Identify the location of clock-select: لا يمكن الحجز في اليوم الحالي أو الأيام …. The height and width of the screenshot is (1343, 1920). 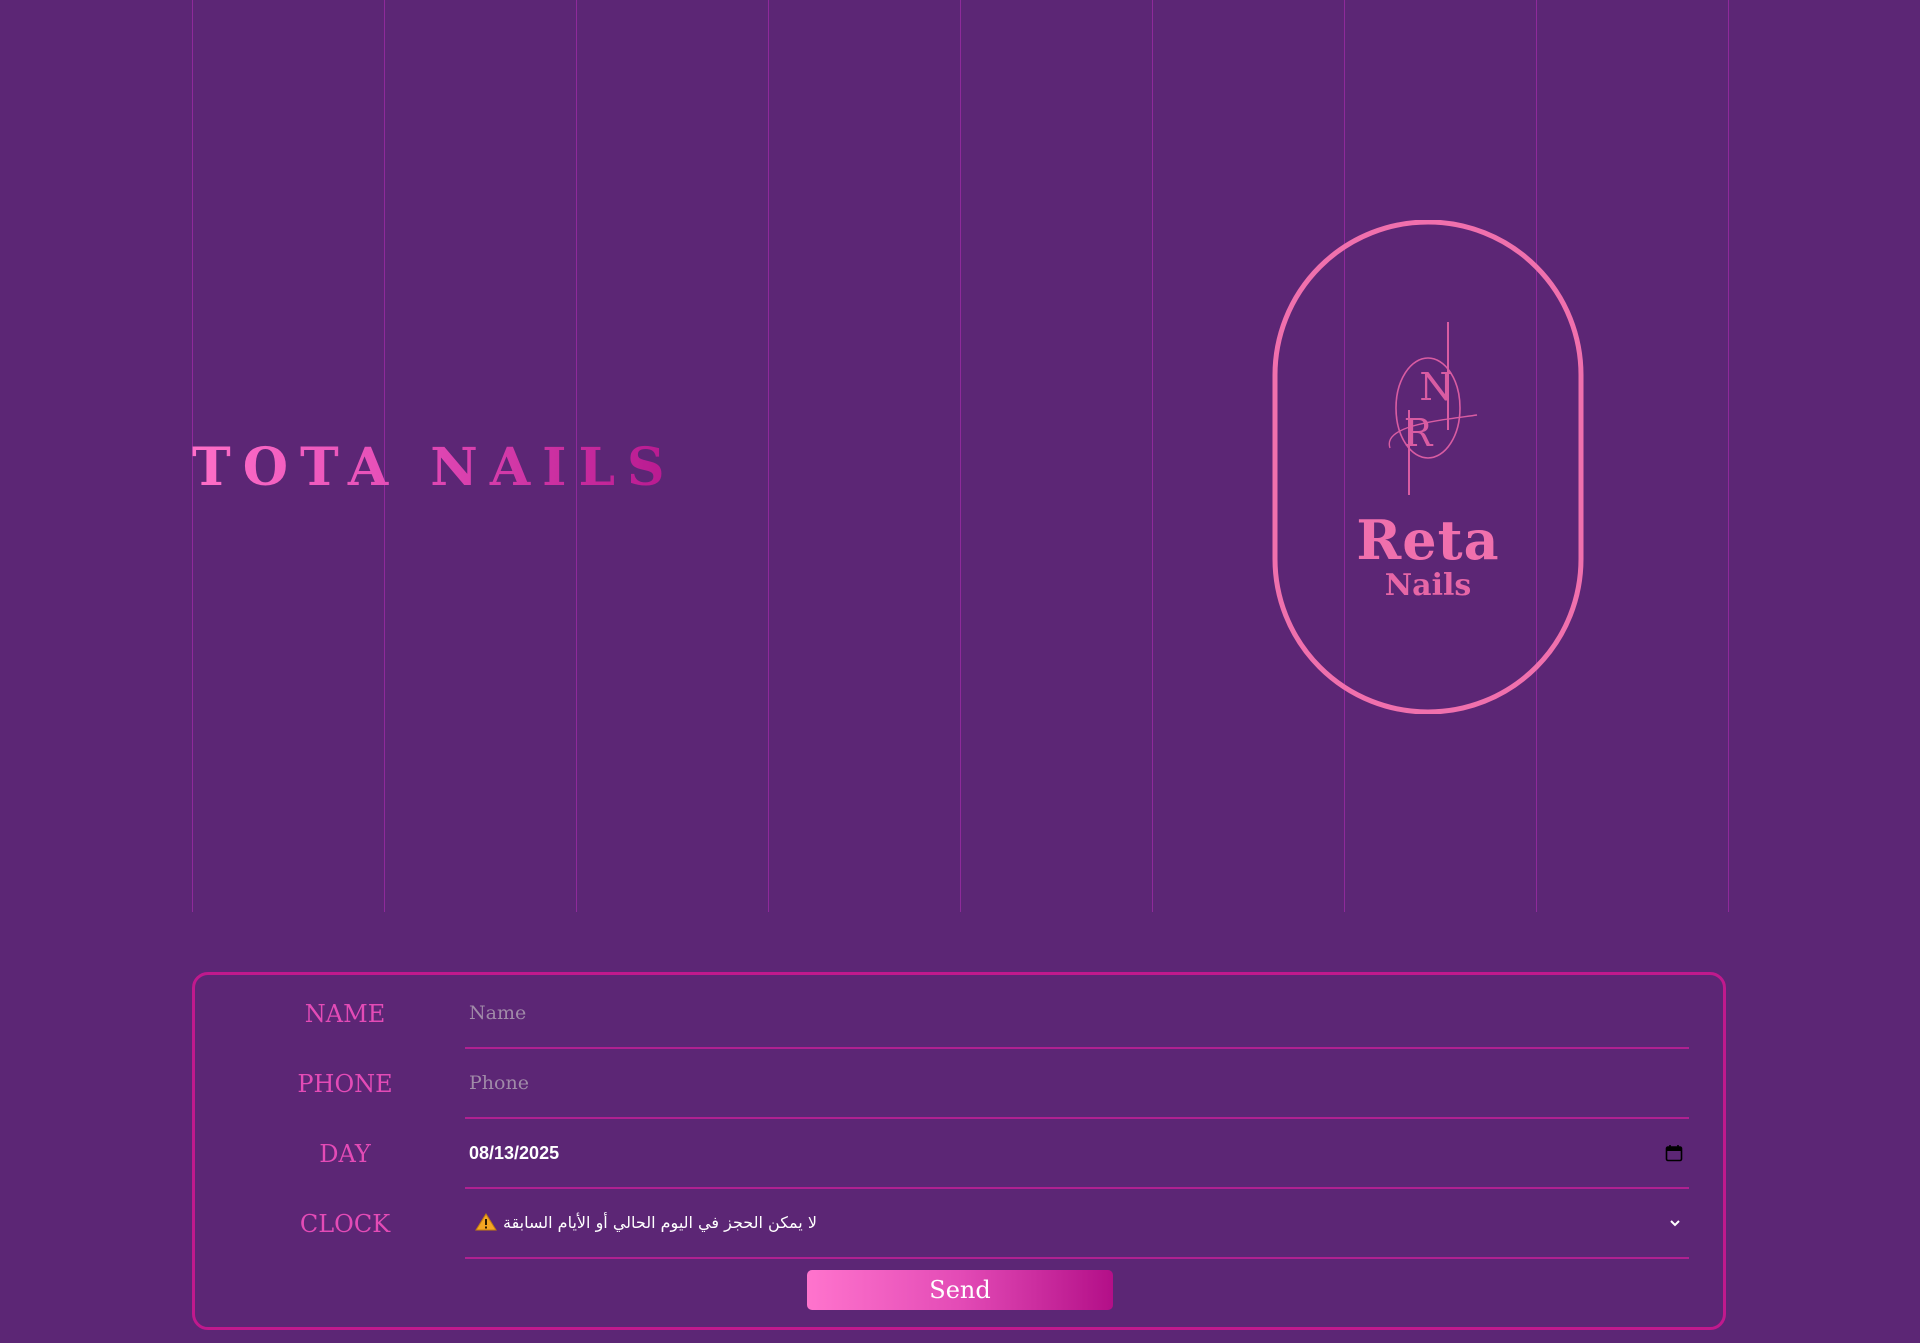
(1077, 1224).